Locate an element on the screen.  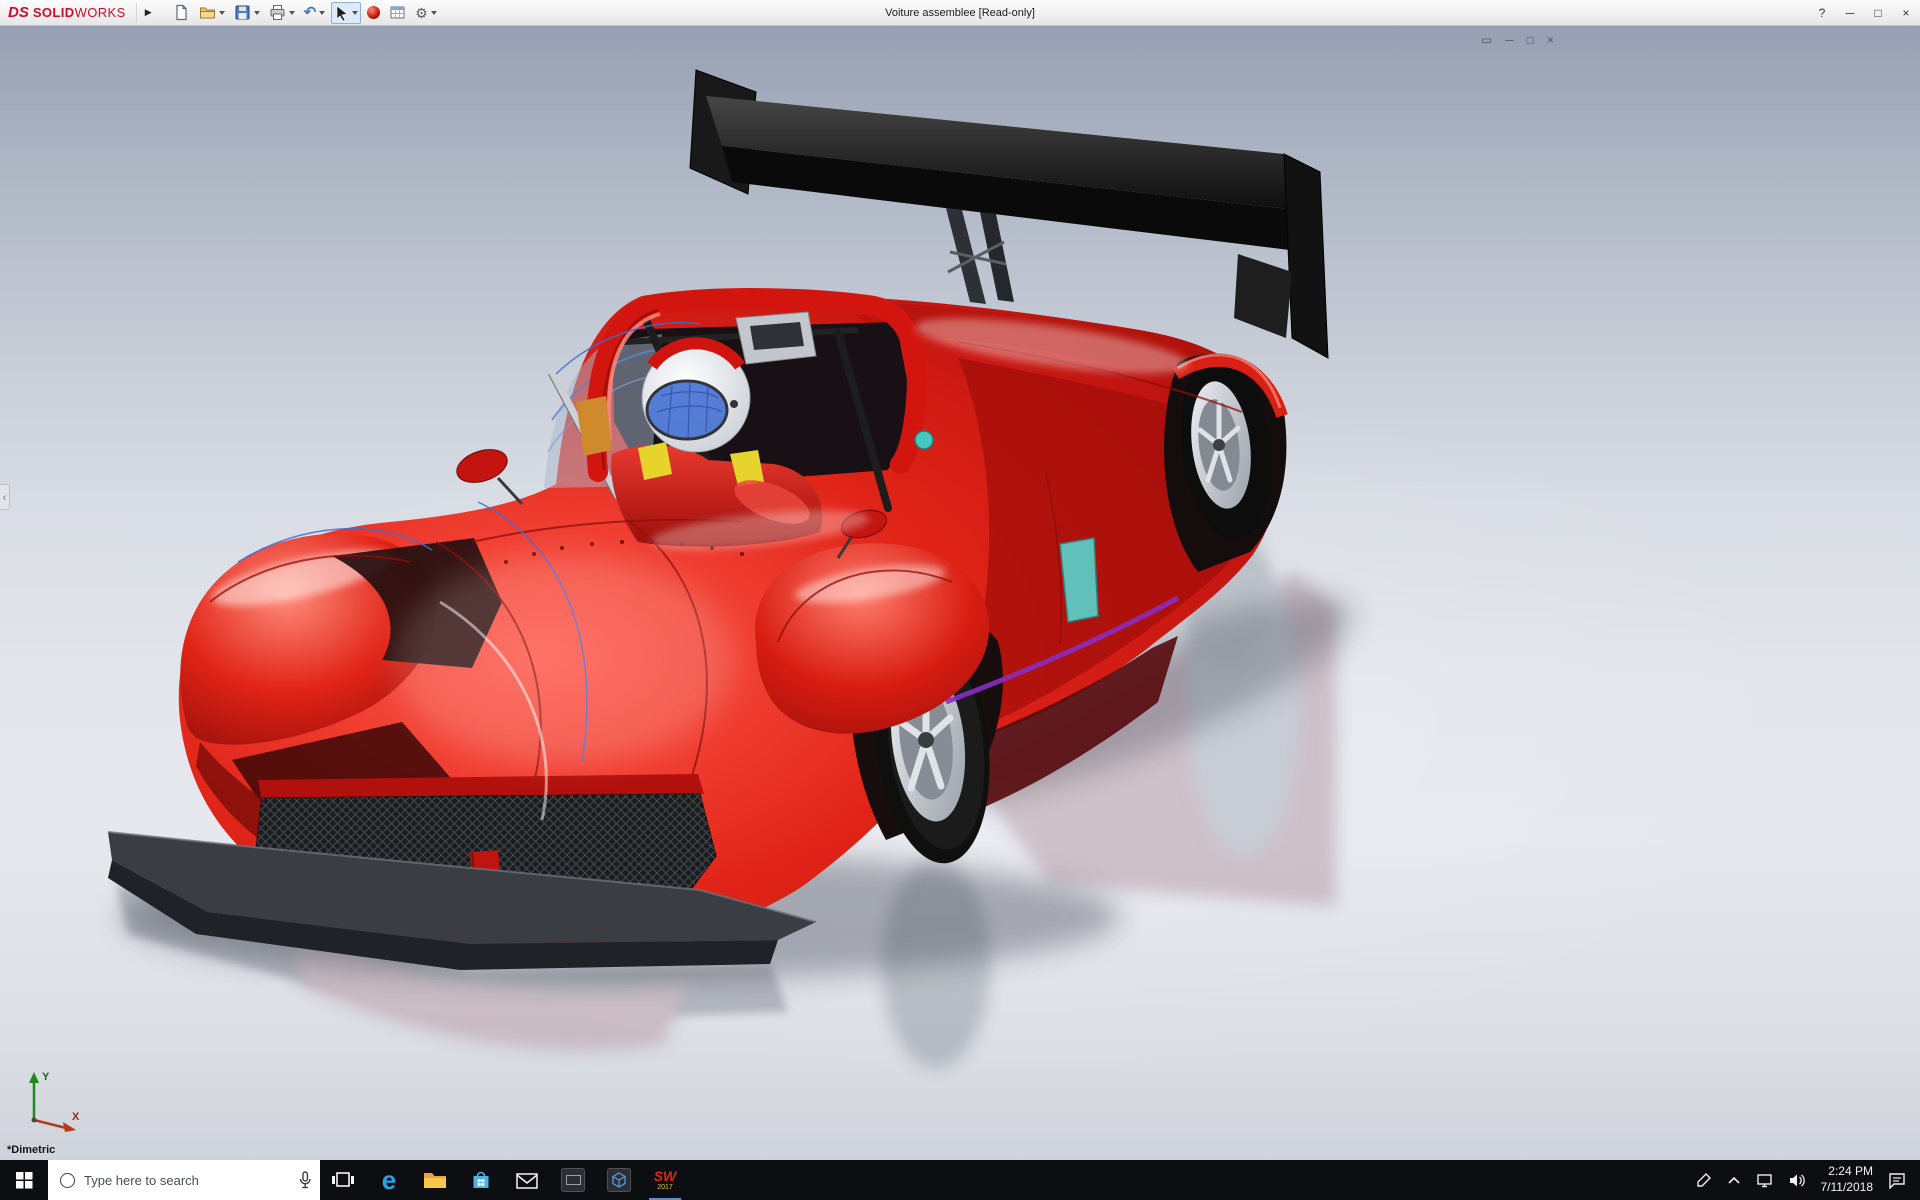
undo-arrow-icon: ↶ is located at coordinates (310, 12).